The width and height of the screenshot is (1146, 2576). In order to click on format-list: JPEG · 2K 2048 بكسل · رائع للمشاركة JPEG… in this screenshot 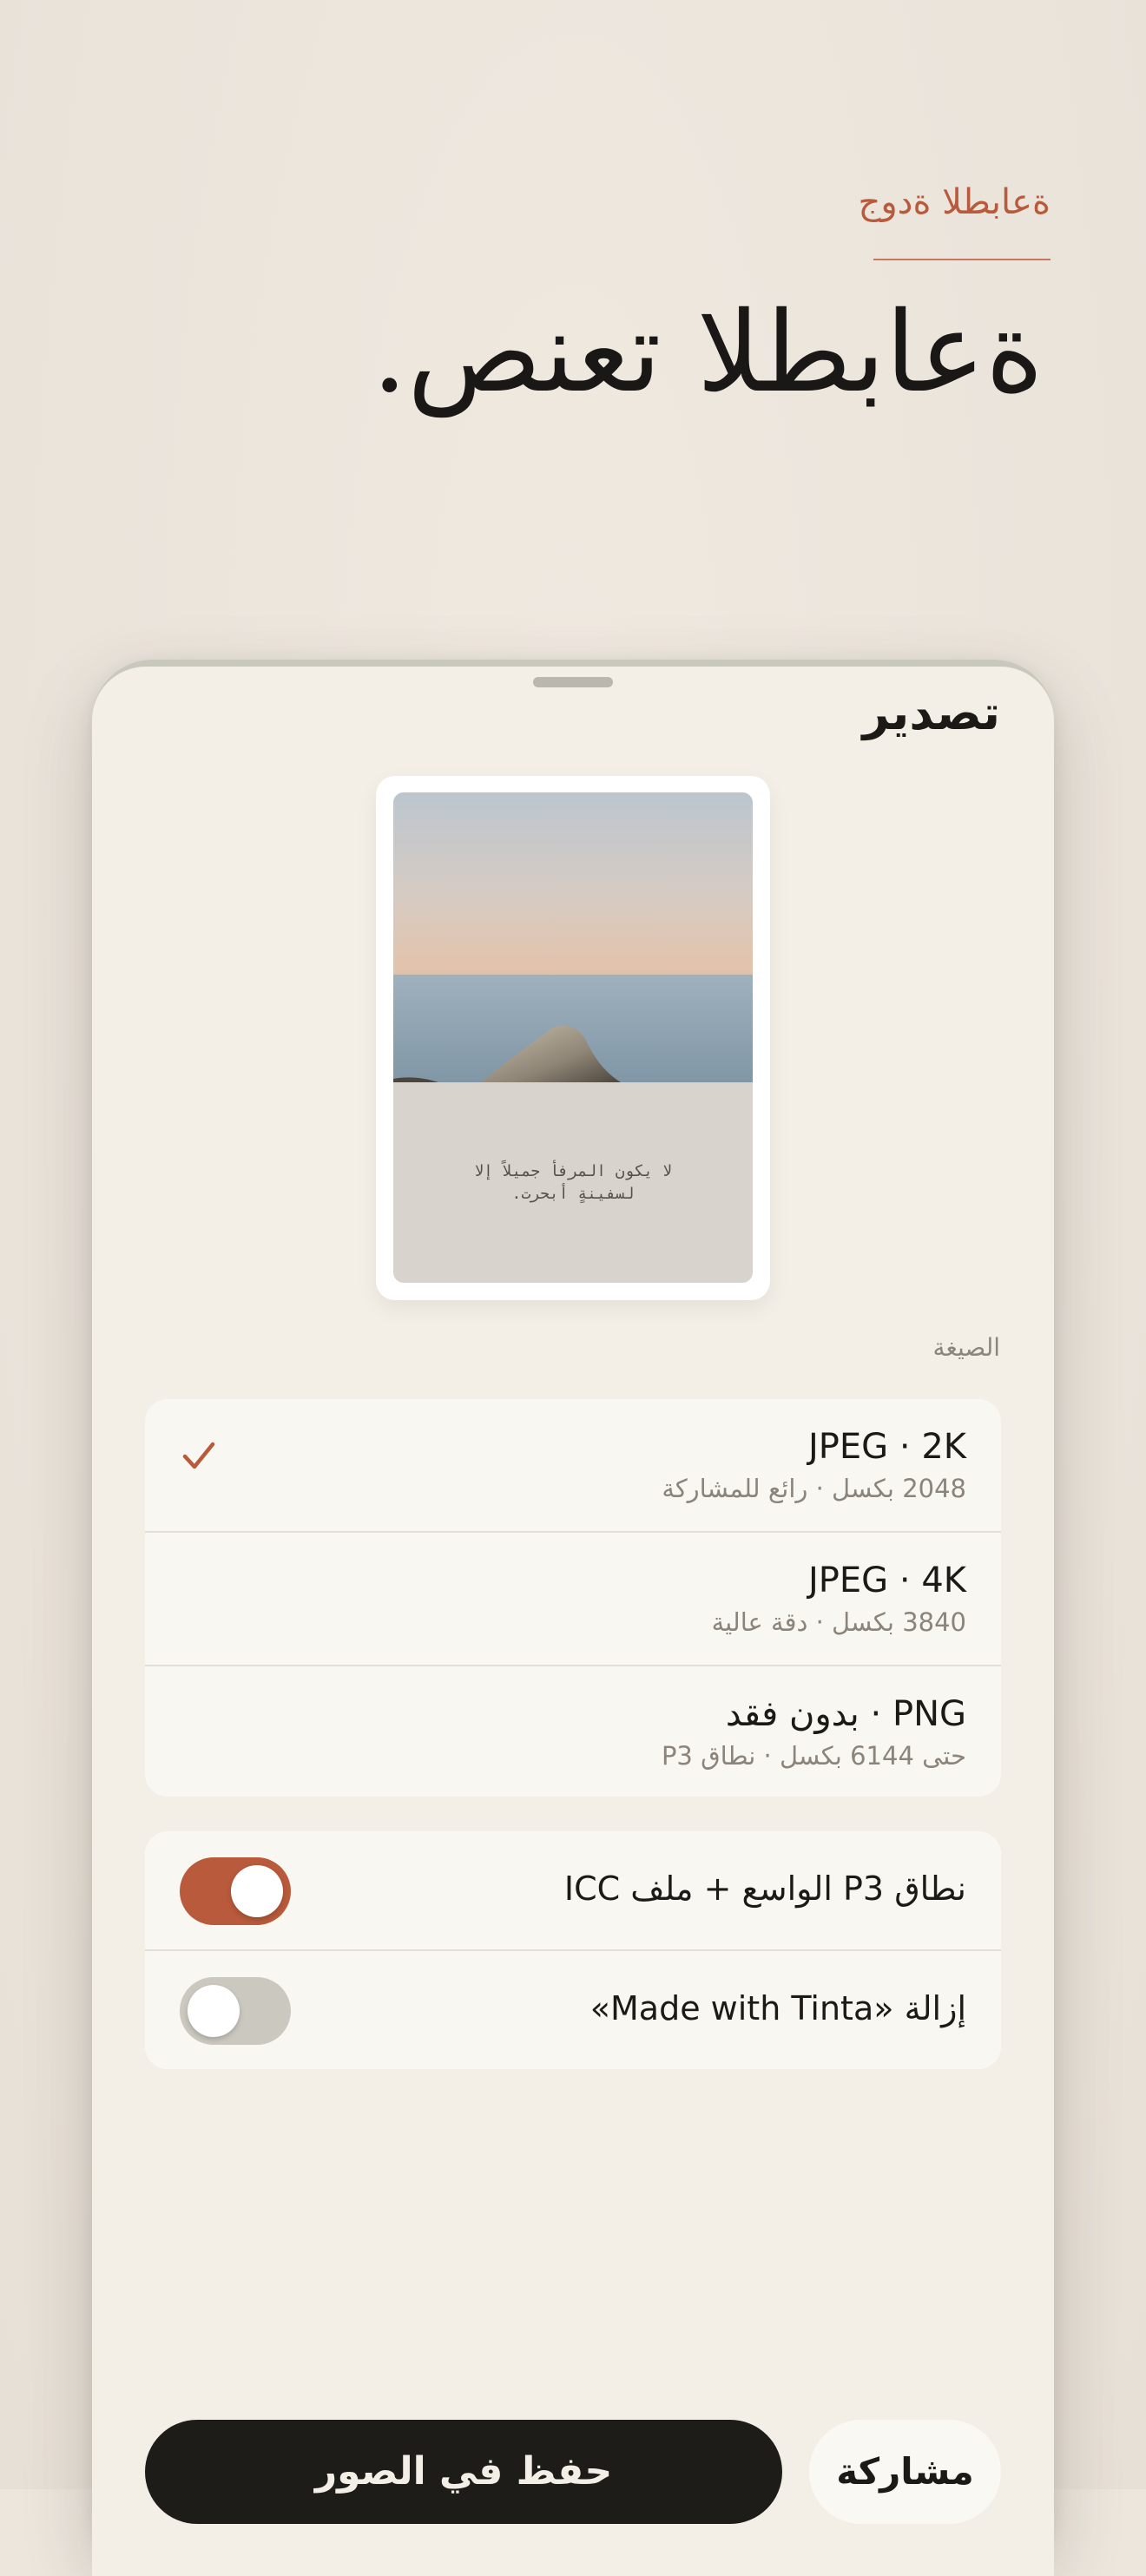, I will do `click(573, 1598)`.